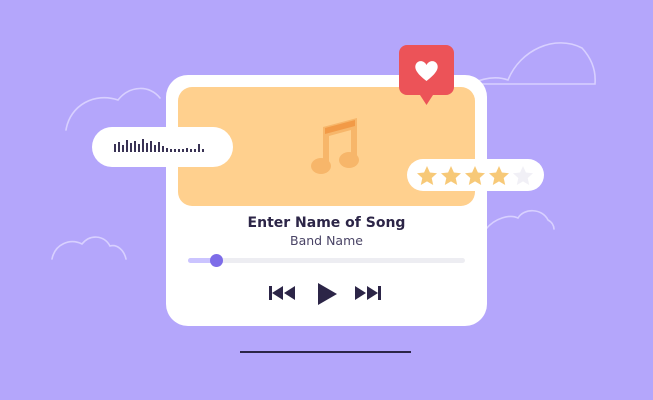 The width and height of the screenshot is (653, 400). I want to click on cloud-top-right, so click(532, 63).